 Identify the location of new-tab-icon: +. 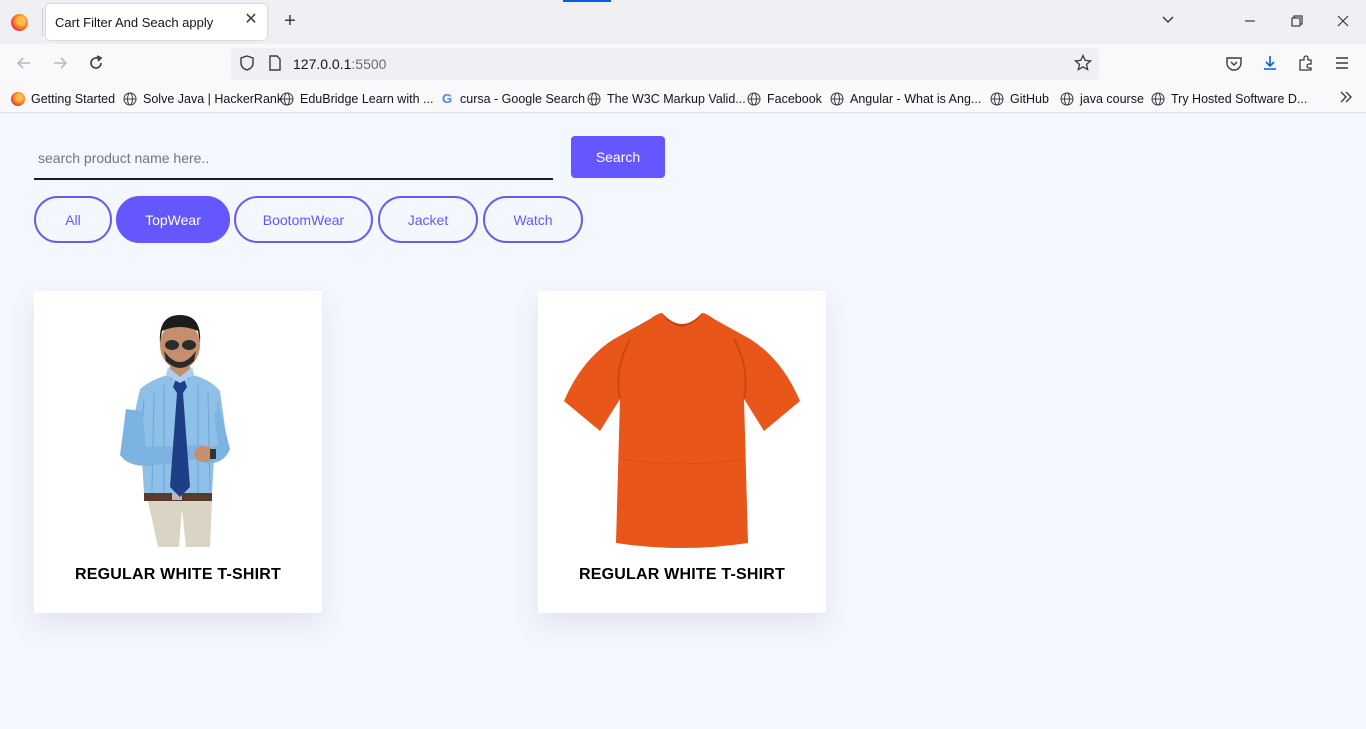
(290, 21).